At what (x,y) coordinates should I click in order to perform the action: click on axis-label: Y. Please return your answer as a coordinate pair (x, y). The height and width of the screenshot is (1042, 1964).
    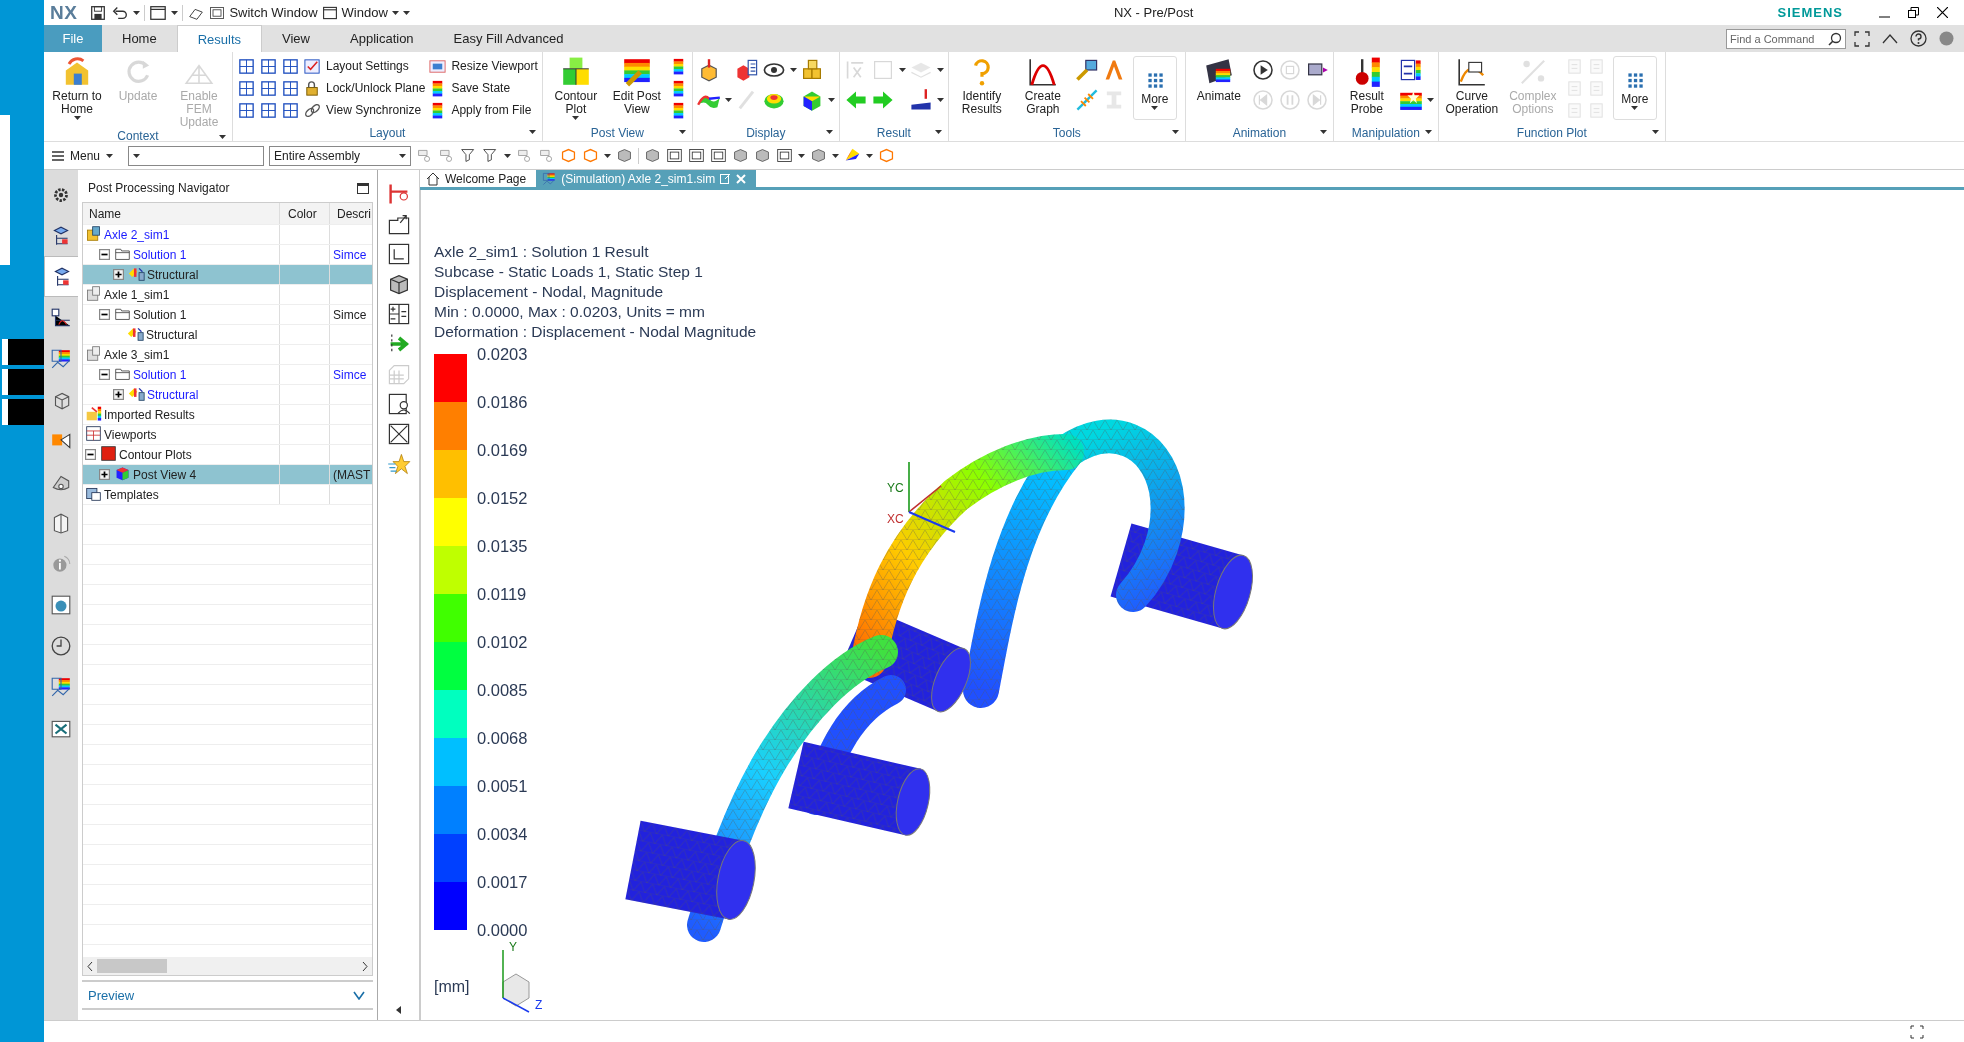
    Looking at the image, I should click on (513, 947).